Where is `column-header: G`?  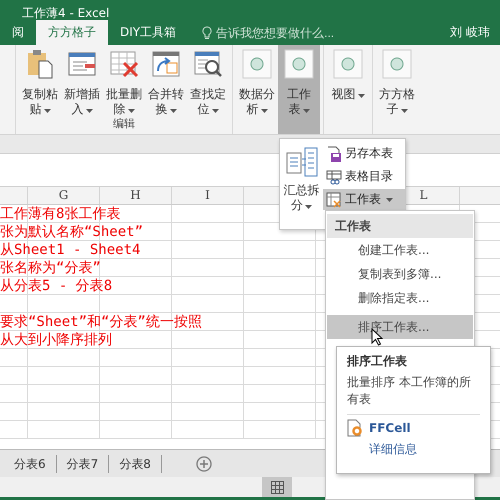 column-header: G is located at coordinates (64, 195).